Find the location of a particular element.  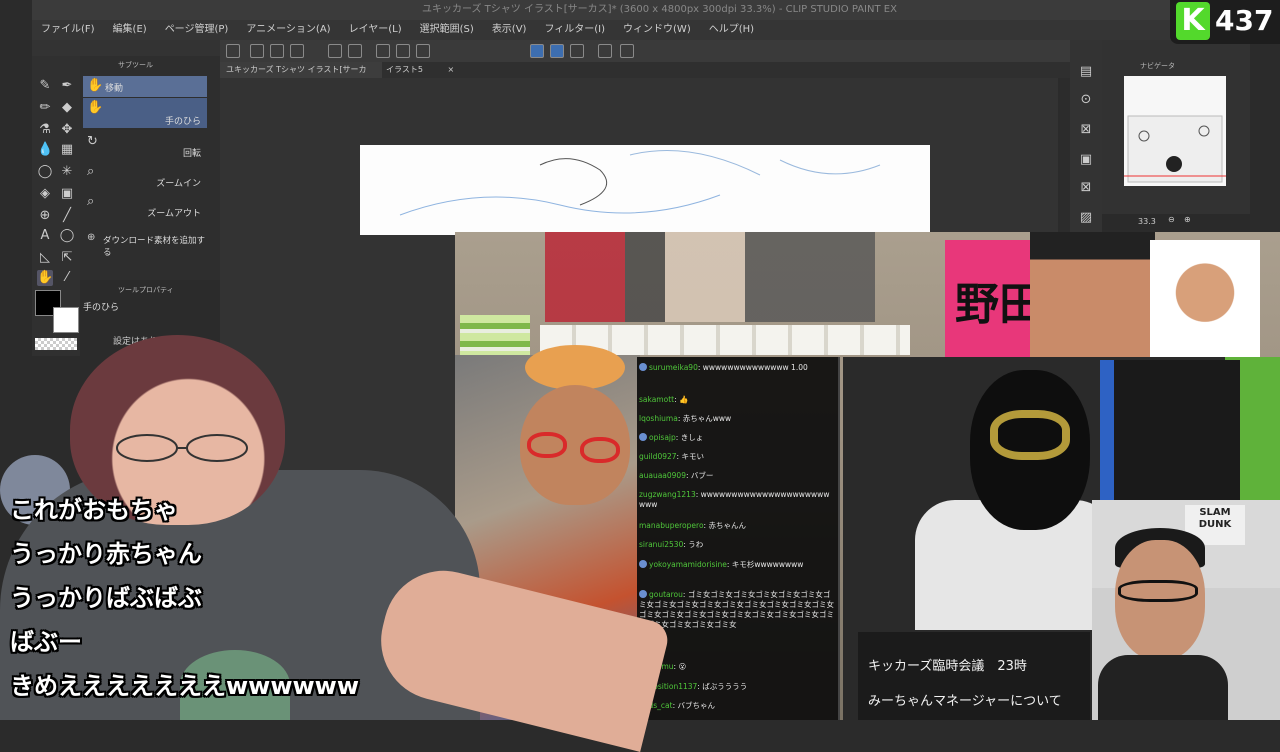

meeting-topic: みーちゃんマネージャーについて is located at coordinates (965, 701).